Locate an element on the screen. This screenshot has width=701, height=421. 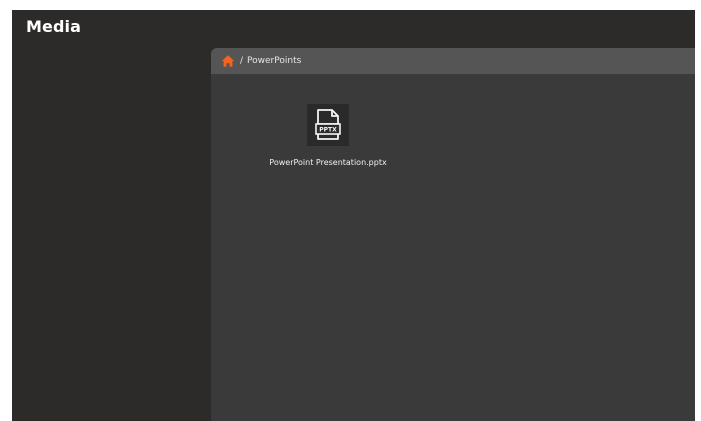
file-item: PPTX PowerPoint Presentation.pptx is located at coordinates (328, 135).